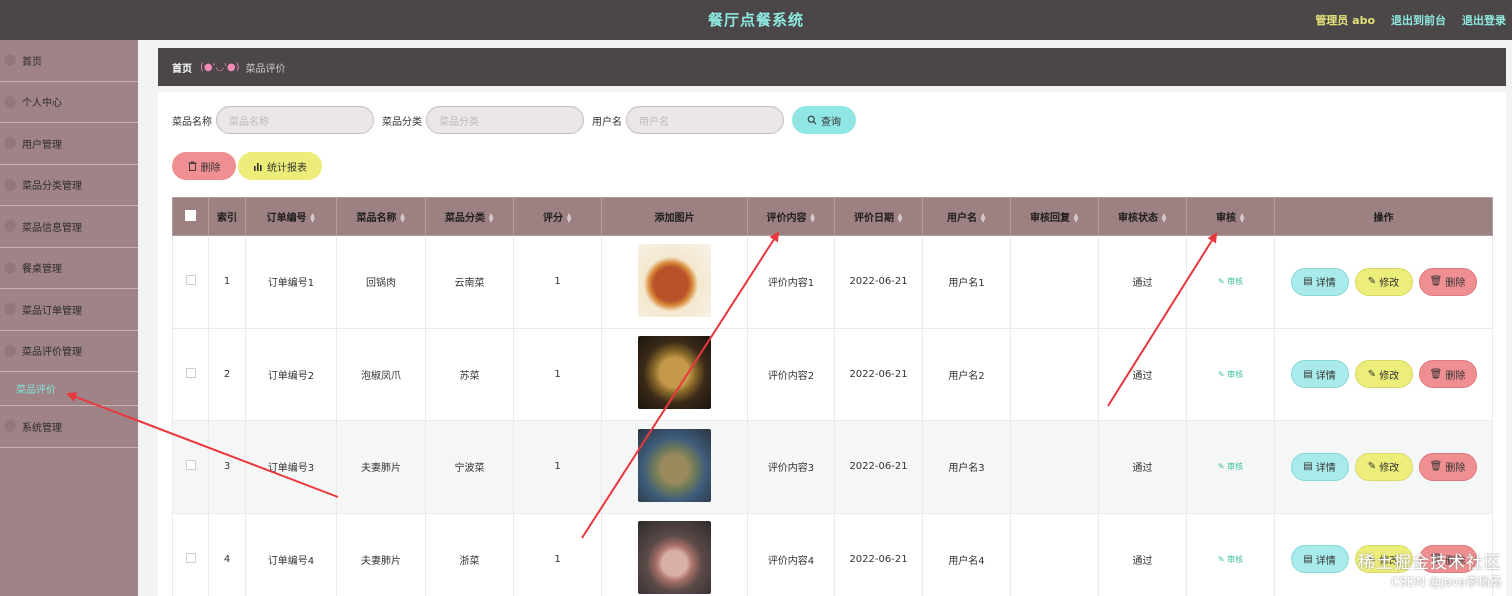 Image resolution: width=1512 pixels, height=596 pixels. Describe the element at coordinates (192, 122) in the screenshot. I see `dish-name-label: 菜品名称` at that location.